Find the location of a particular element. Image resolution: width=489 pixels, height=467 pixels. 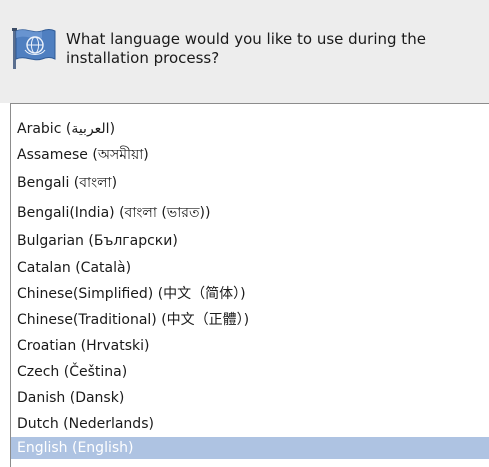

flag-globe-icon is located at coordinates (34, 48).